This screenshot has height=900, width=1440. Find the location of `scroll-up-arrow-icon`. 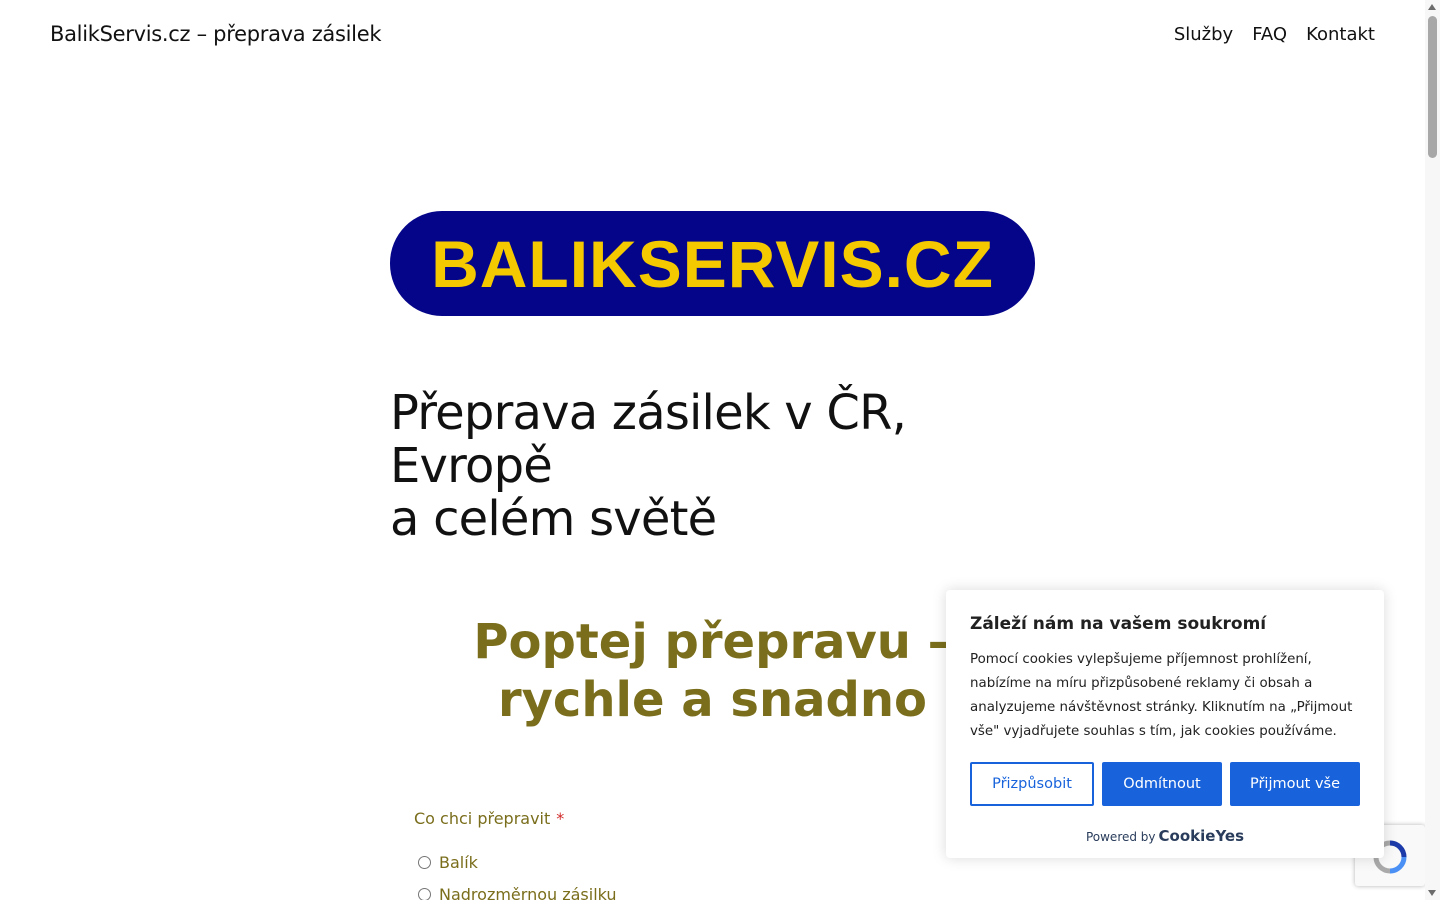

scroll-up-arrow-icon is located at coordinates (1432, 7).